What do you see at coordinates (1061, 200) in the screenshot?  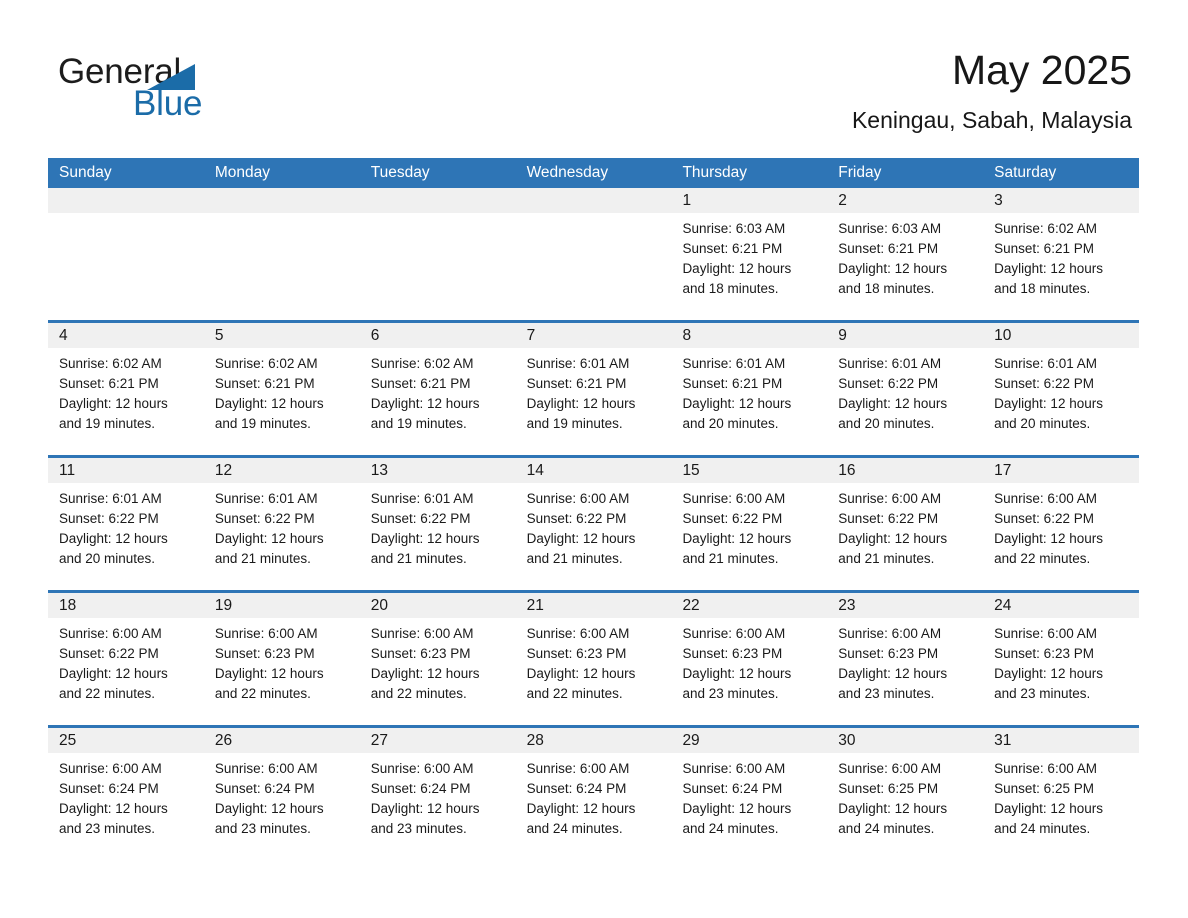 I see `day-number-band: 3` at bounding box center [1061, 200].